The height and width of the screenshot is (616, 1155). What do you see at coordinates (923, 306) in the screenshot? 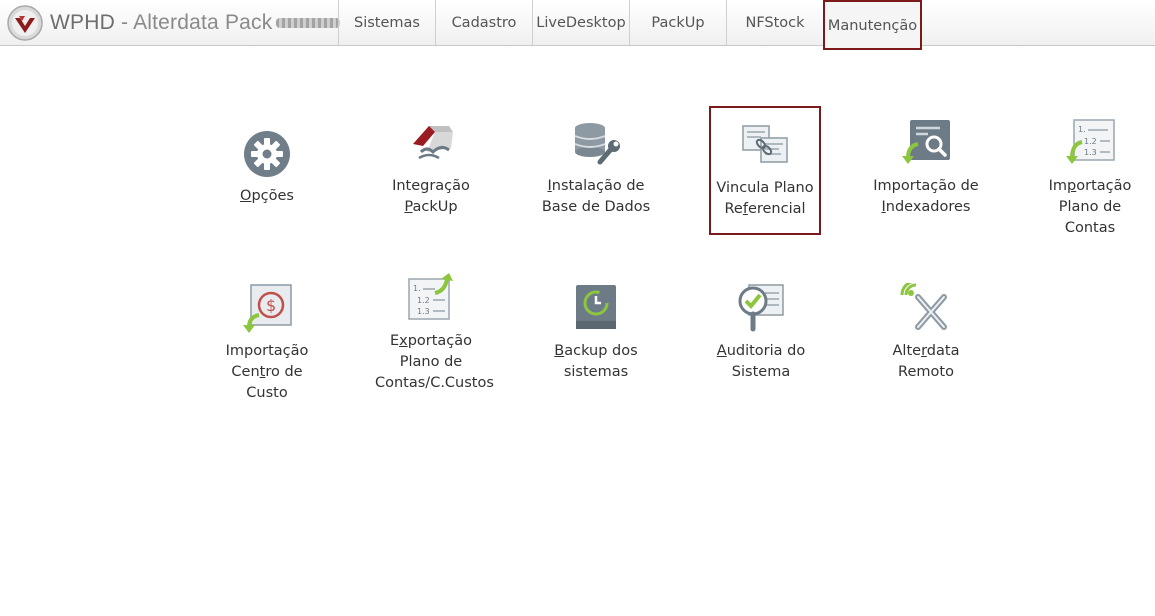
I see `remote-wireless-icon` at bounding box center [923, 306].